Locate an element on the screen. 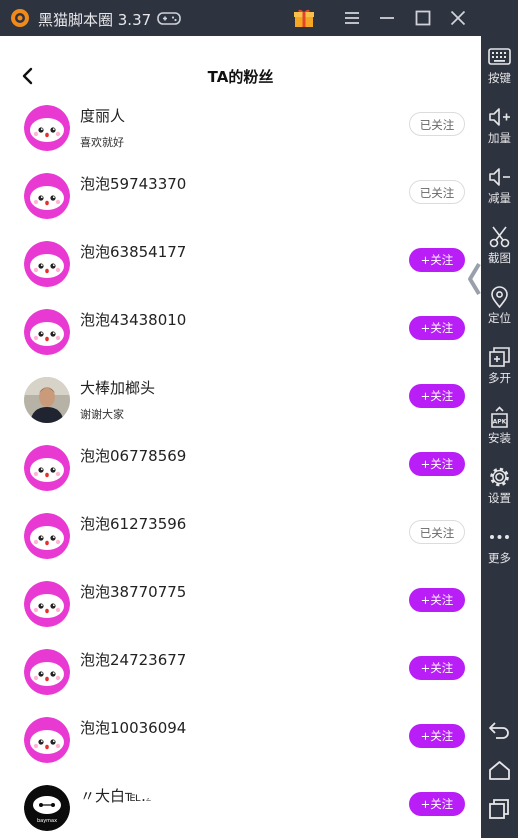  sidebar-item-label: 减量 is located at coordinates (499, 198).